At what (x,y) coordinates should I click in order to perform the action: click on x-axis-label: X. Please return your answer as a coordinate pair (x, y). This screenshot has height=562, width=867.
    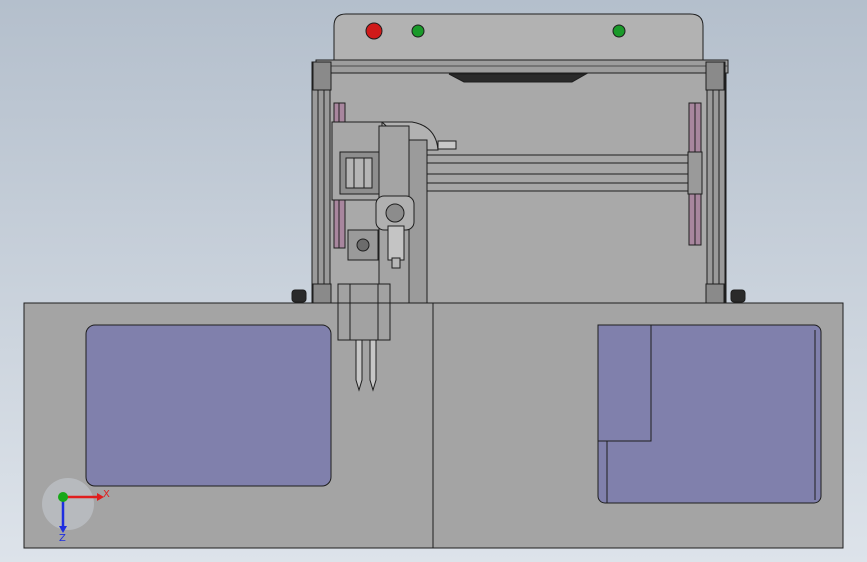
    Looking at the image, I should click on (106, 494).